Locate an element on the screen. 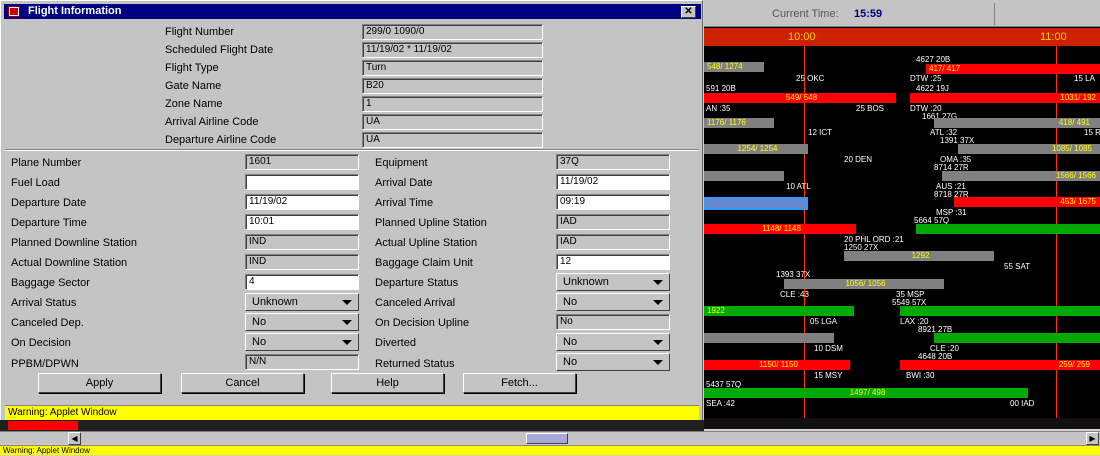 The height and width of the screenshot is (456, 1100). flight-bar: 1148/ 1148 is located at coordinates (780, 229).